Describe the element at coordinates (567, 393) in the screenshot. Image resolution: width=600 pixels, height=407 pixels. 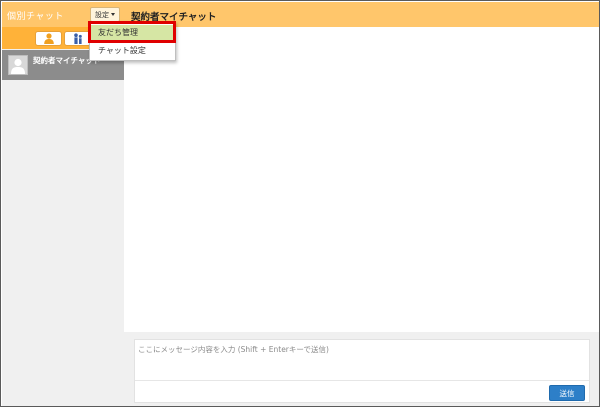
I see `send-button: 送信` at that location.